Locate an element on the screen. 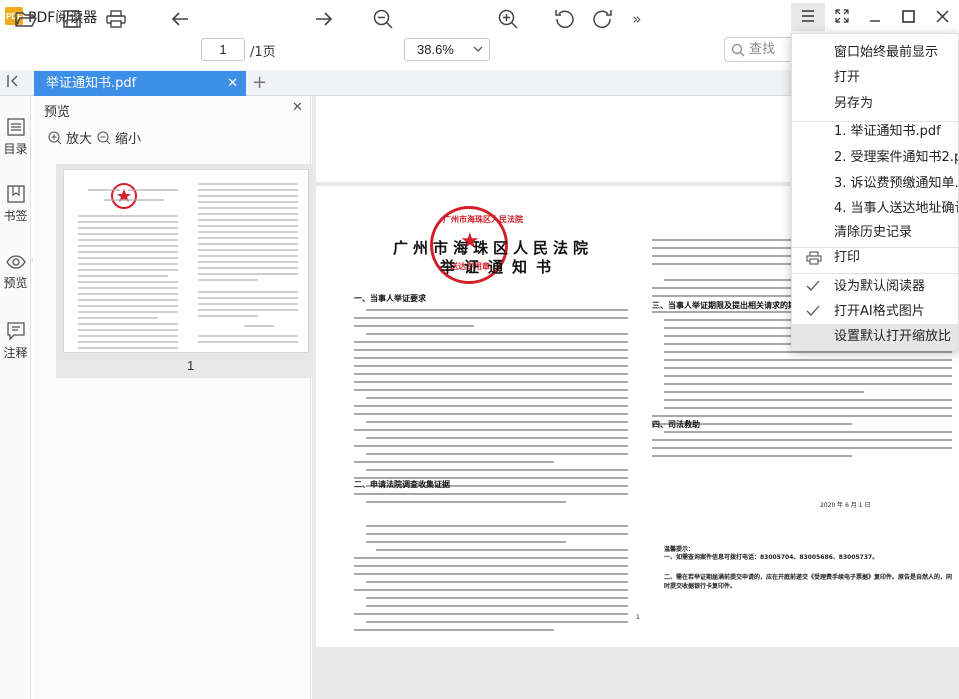  collapse-sidebar-icon is located at coordinates (12, 81).